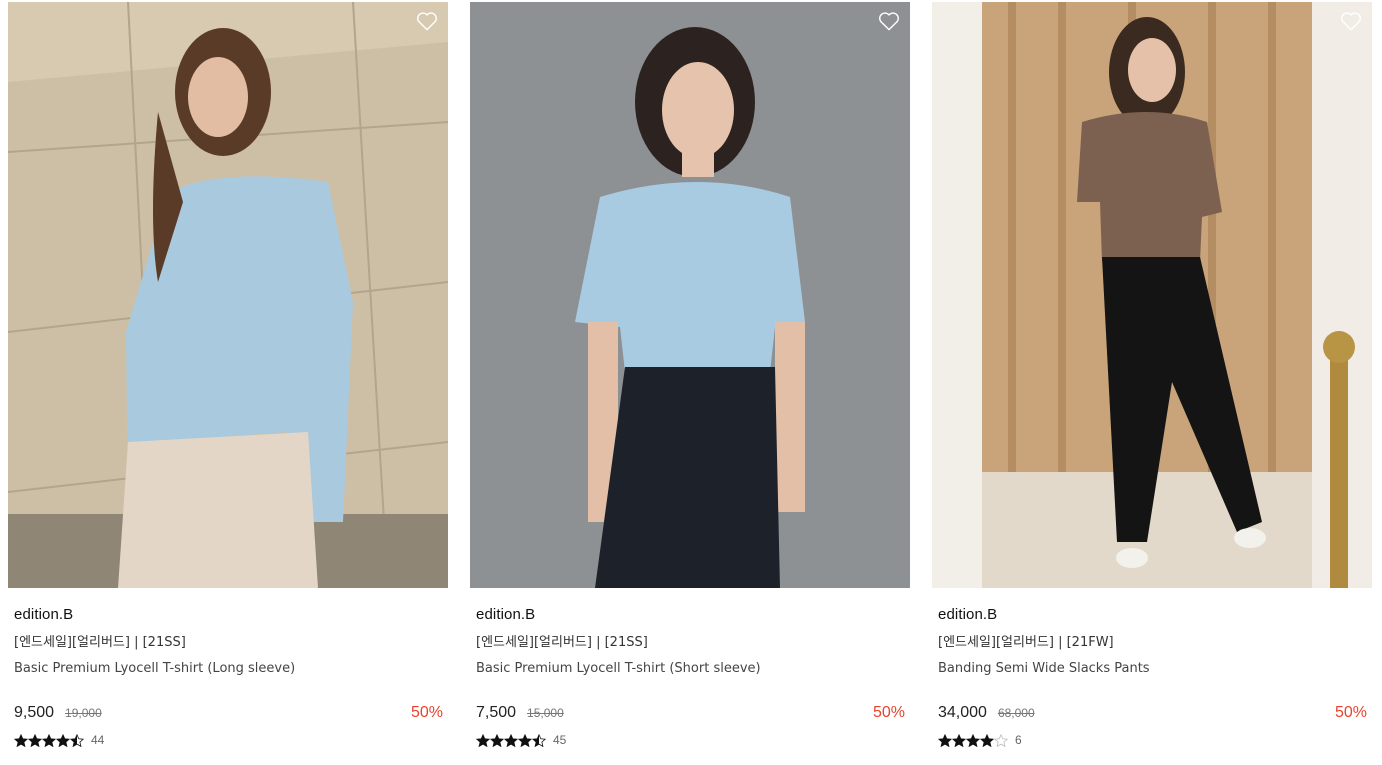 The width and height of the screenshot is (1382, 765). What do you see at coordinates (1018, 739) in the screenshot?
I see `review-count: 6` at bounding box center [1018, 739].